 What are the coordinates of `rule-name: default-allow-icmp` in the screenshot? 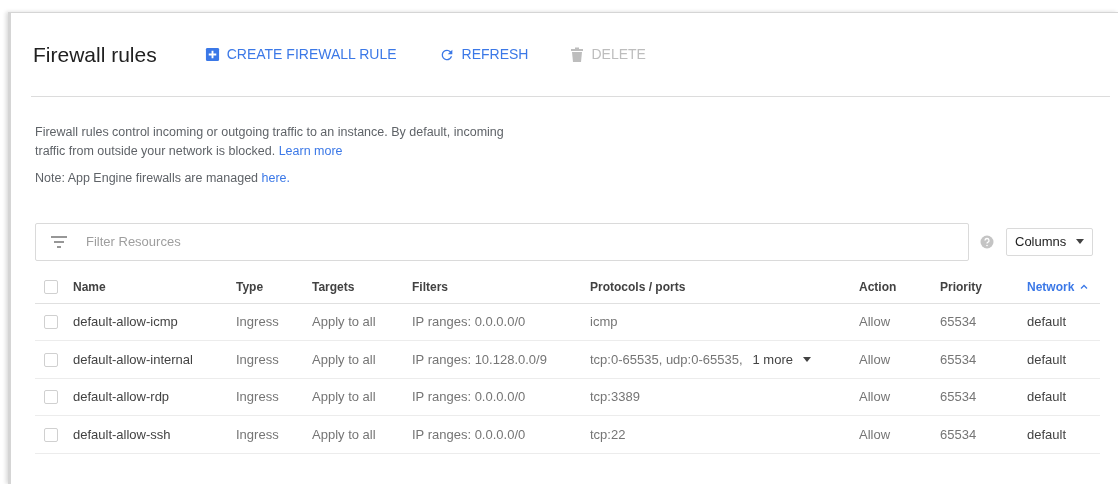 It's located at (154, 322).